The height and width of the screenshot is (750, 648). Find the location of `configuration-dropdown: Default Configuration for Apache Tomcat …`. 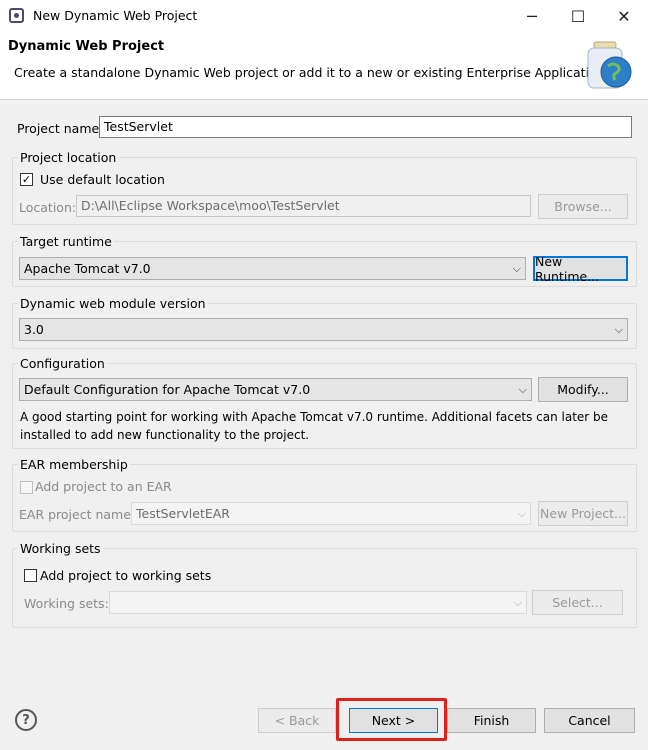

configuration-dropdown: Default Configuration for Apache Tomcat … is located at coordinates (275, 389).